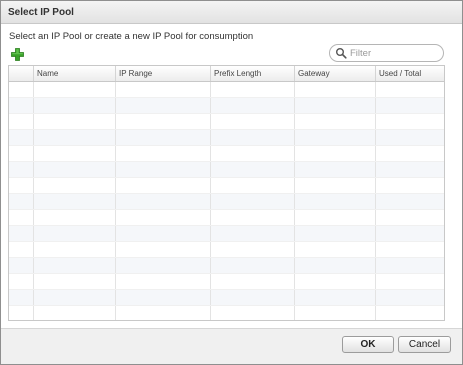 The image size is (463, 365). Describe the element at coordinates (75, 73) in the screenshot. I see `column-header-name: Name` at that location.